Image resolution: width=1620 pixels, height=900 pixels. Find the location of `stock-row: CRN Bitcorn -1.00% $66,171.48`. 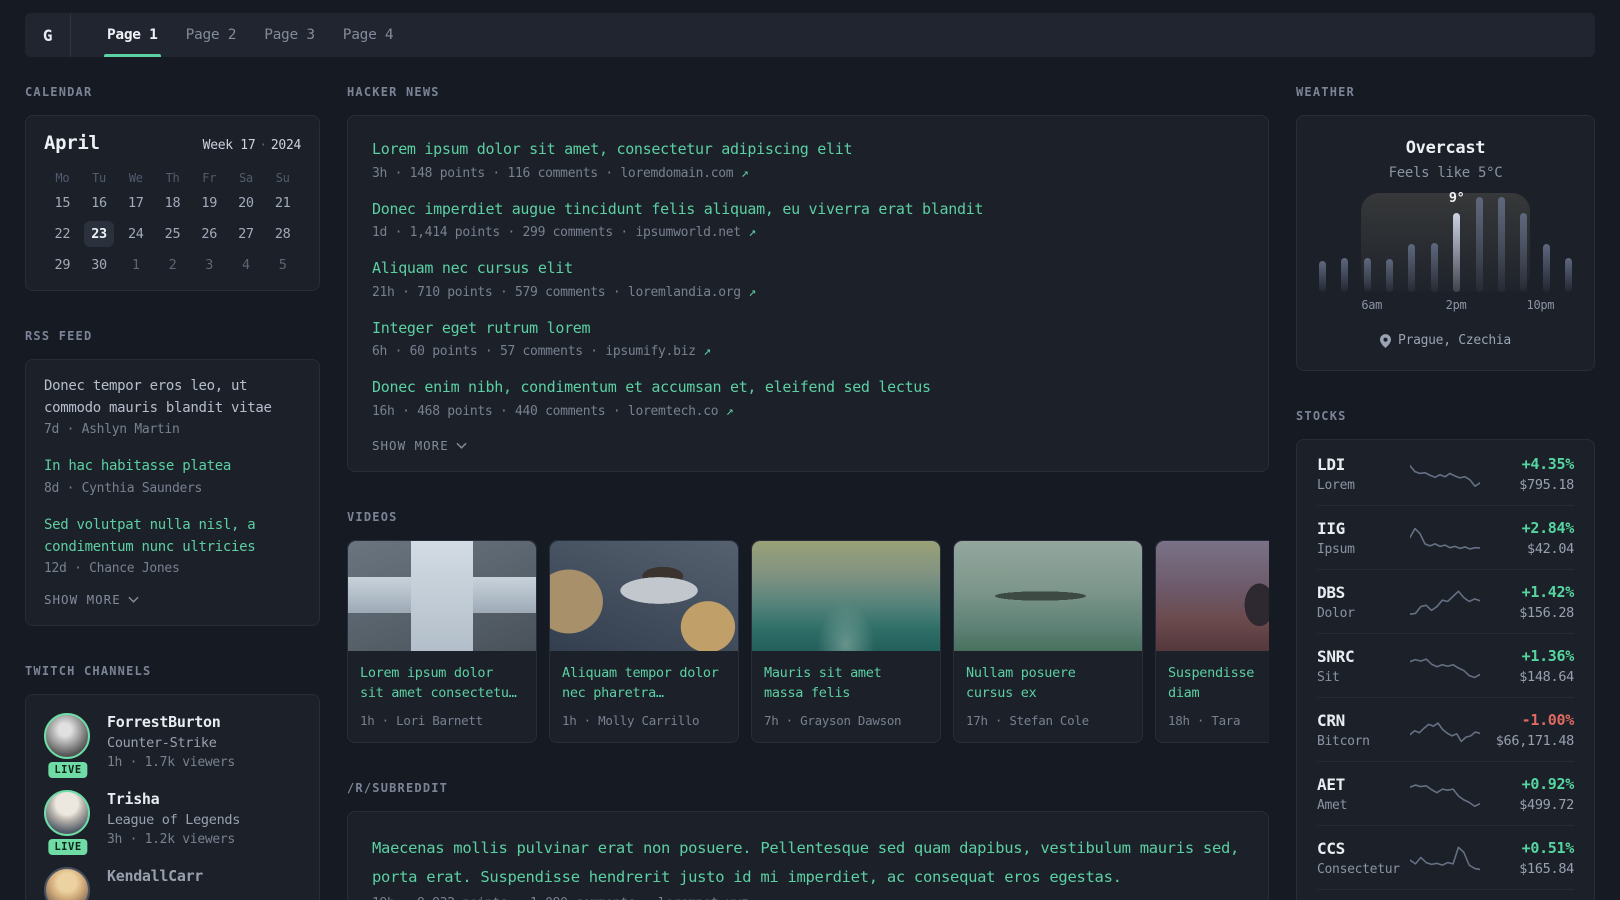

stock-row: CRN Bitcorn -1.00% $66,171.48 is located at coordinates (1445, 730).